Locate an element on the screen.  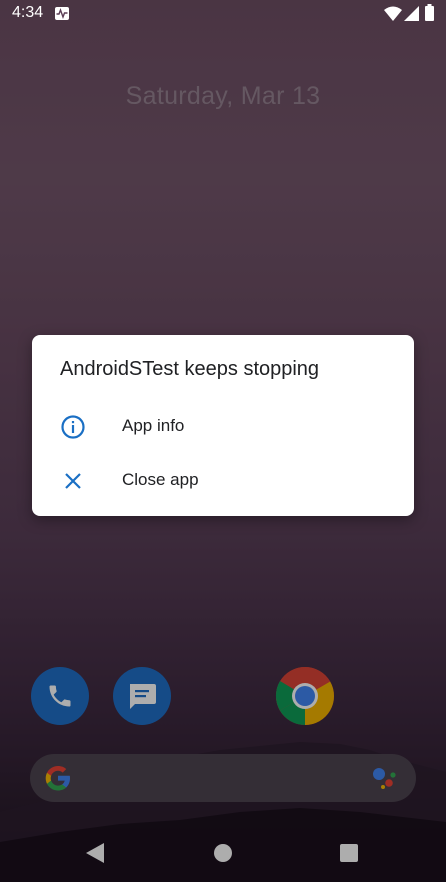
status-time: 4:34 is located at coordinates (28, 12).